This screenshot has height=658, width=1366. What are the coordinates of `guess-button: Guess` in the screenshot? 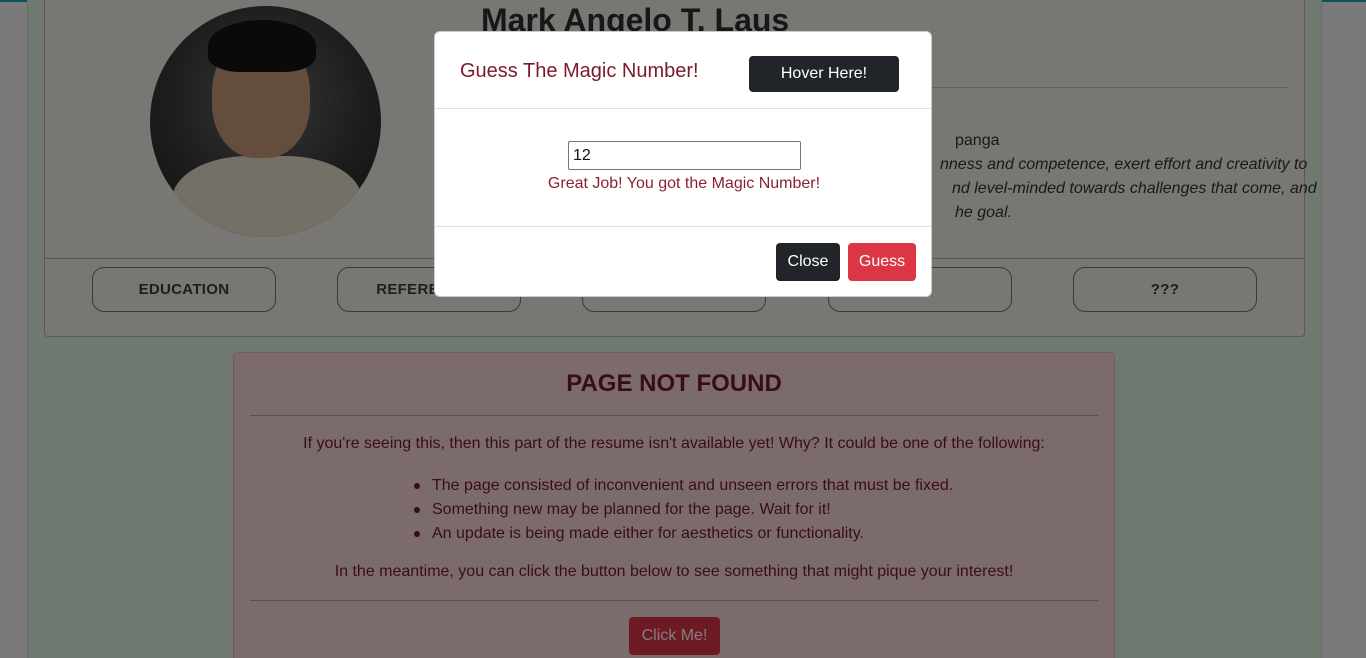 It's located at (882, 262).